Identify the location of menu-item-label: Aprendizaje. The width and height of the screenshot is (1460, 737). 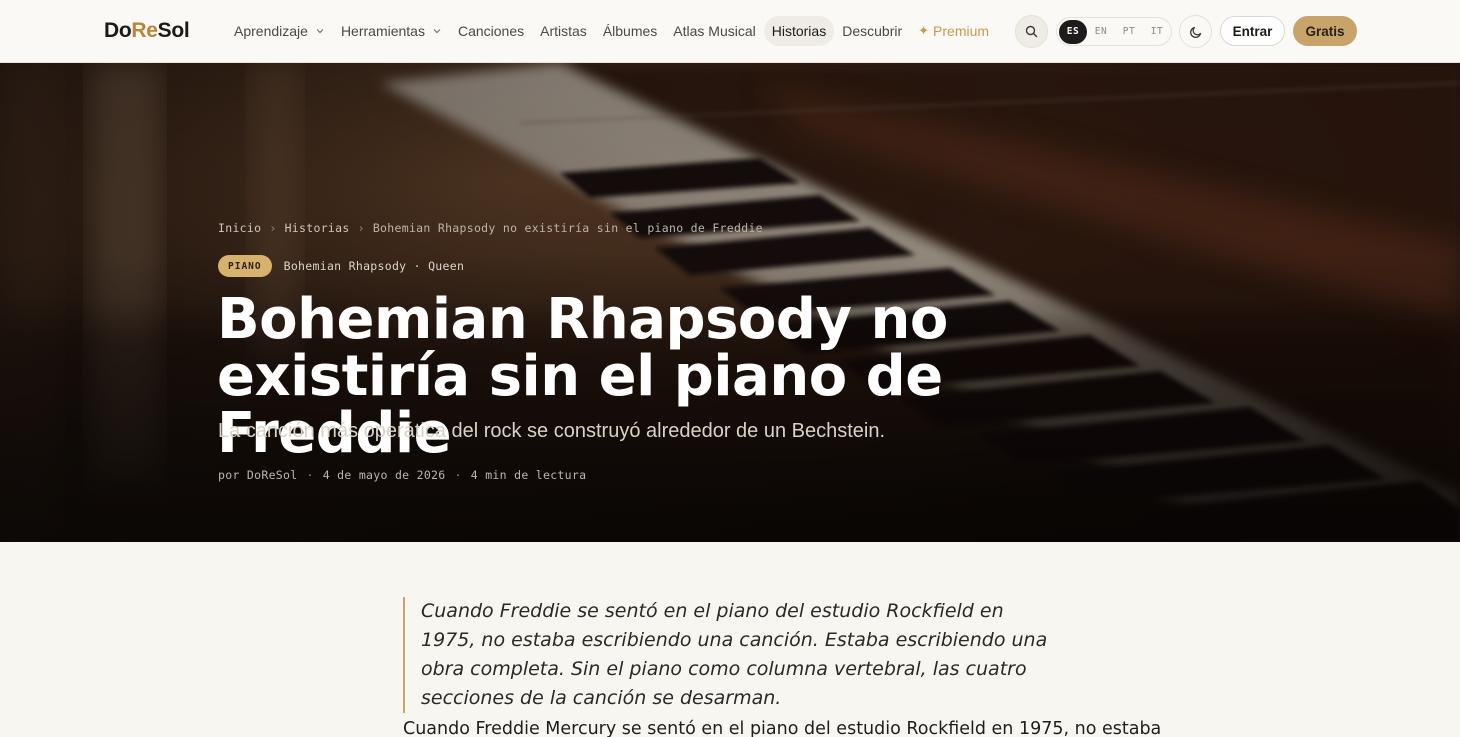
(271, 31).